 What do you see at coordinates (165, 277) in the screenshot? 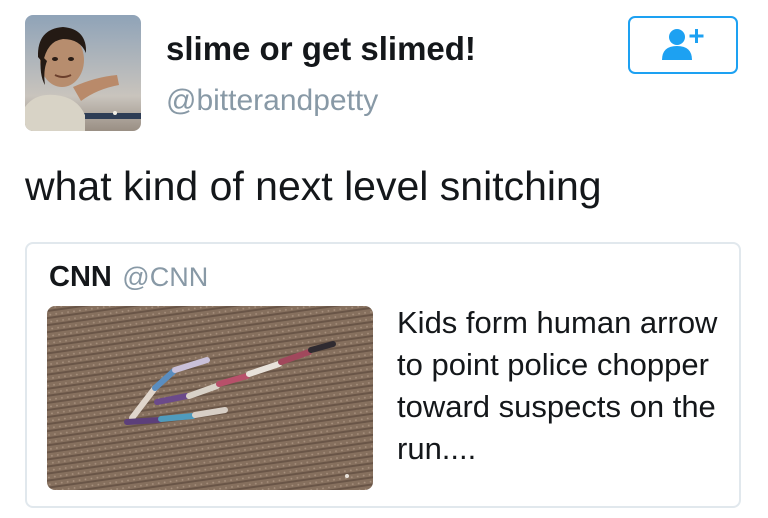
I see `quoted-author-handle: @CNN` at bounding box center [165, 277].